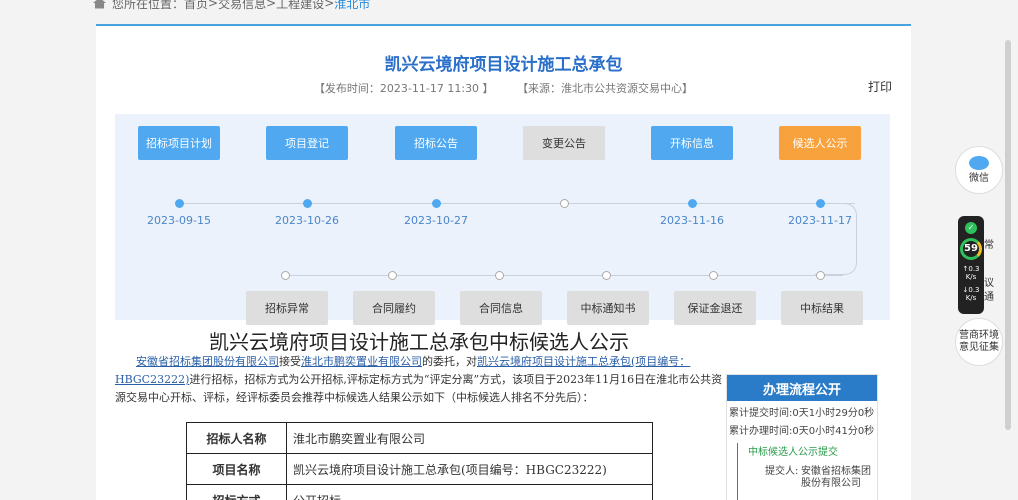 This screenshot has height=500, width=1018. What do you see at coordinates (989, 281) in the screenshot?
I see `float-peek: 议` at bounding box center [989, 281].